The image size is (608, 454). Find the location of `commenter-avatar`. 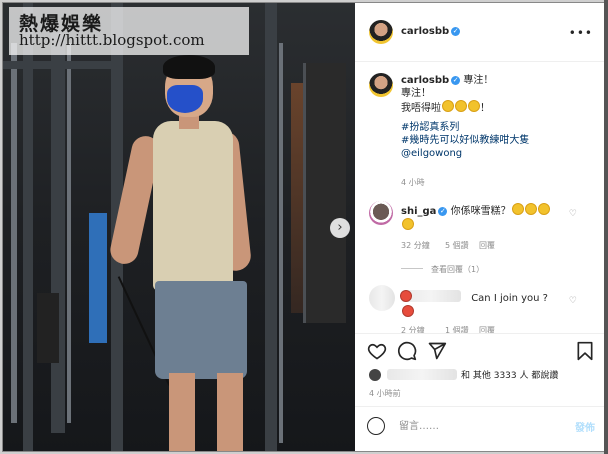

commenter-avatar is located at coordinates (381, 213).